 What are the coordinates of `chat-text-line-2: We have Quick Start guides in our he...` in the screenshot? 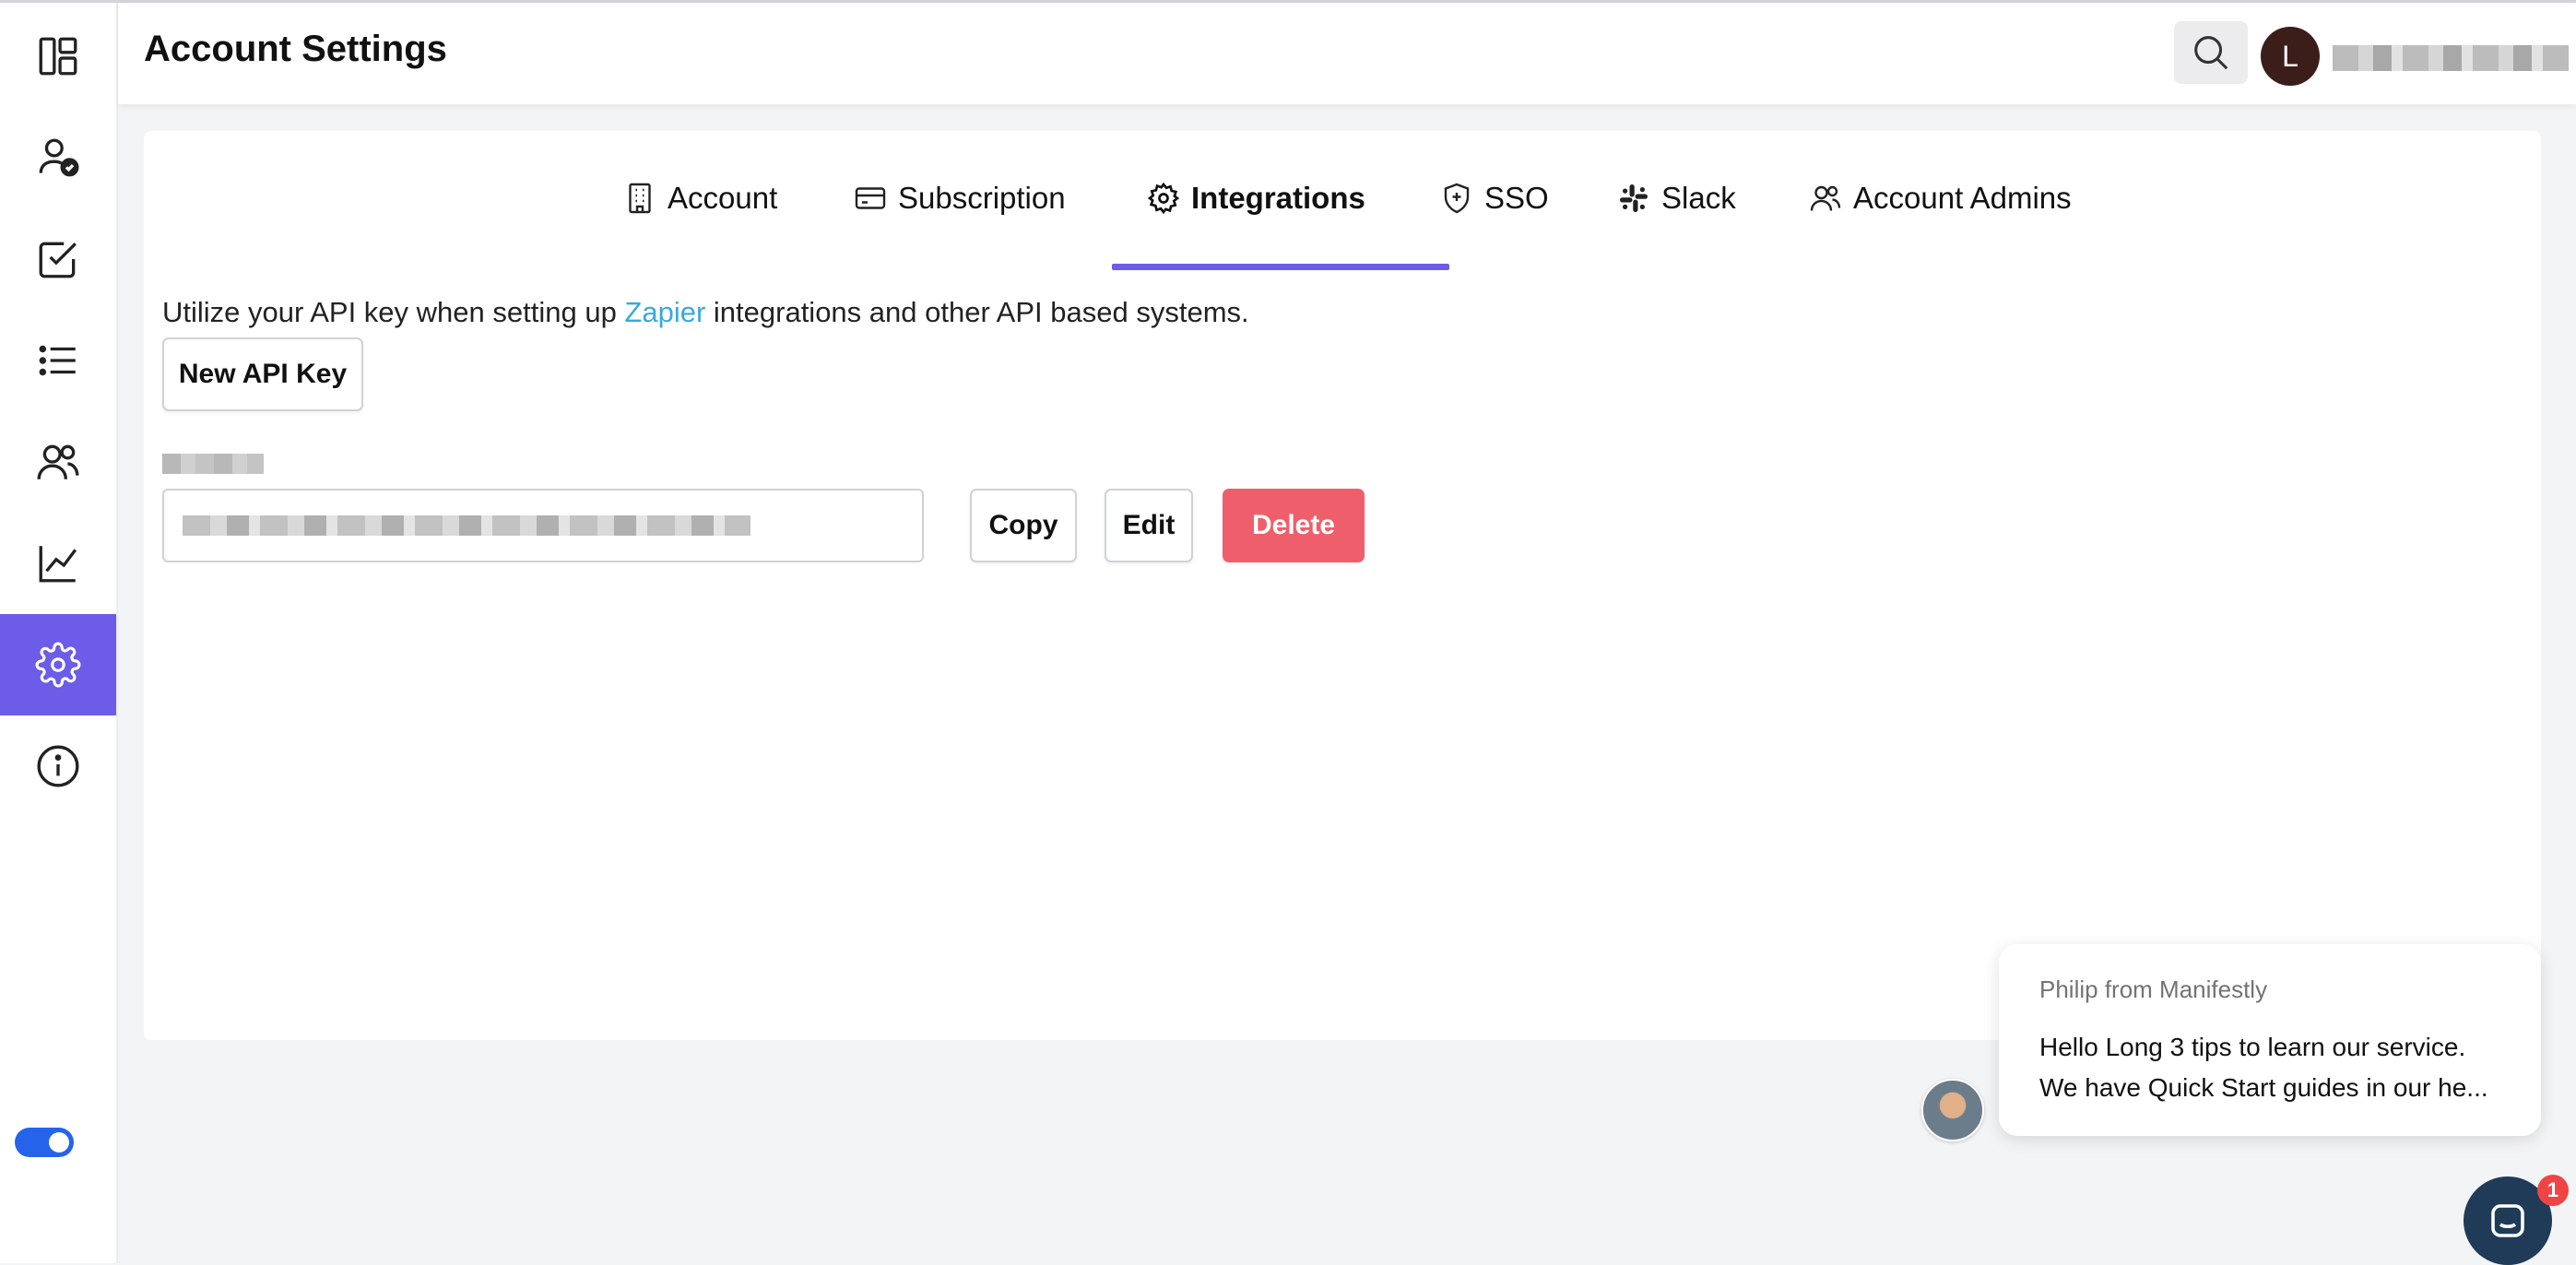 It's located at (2263, 1087).